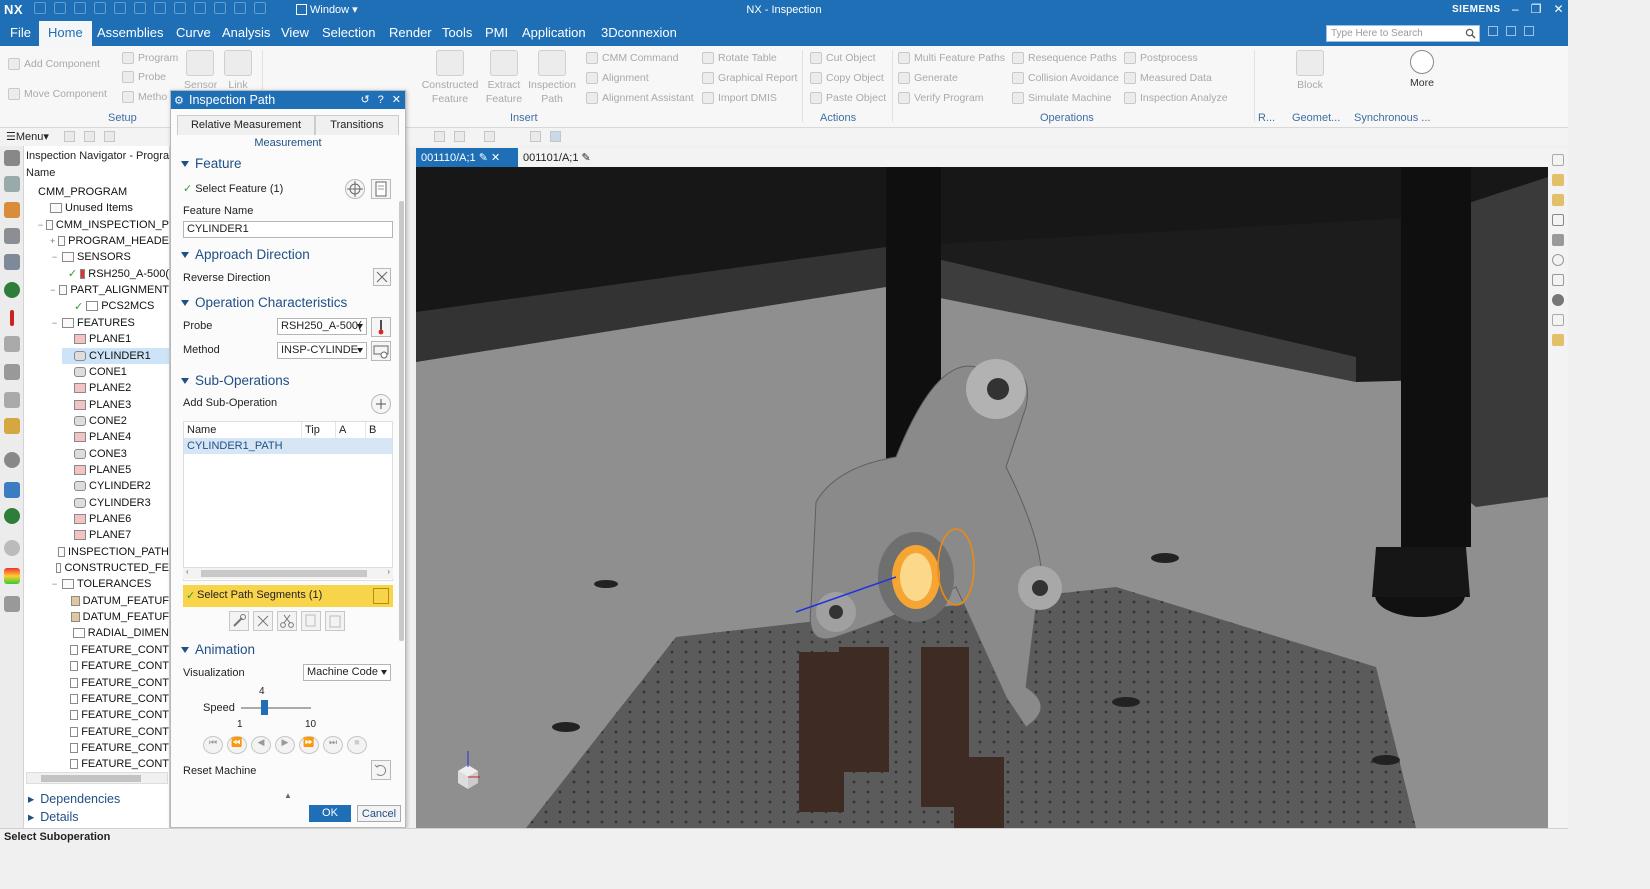 This screenshot has height=889, width=1650. What do you see at coordinates (1558, 240) in the screenshot?
I see `orient-icon` at bounding box center [1558, 240].